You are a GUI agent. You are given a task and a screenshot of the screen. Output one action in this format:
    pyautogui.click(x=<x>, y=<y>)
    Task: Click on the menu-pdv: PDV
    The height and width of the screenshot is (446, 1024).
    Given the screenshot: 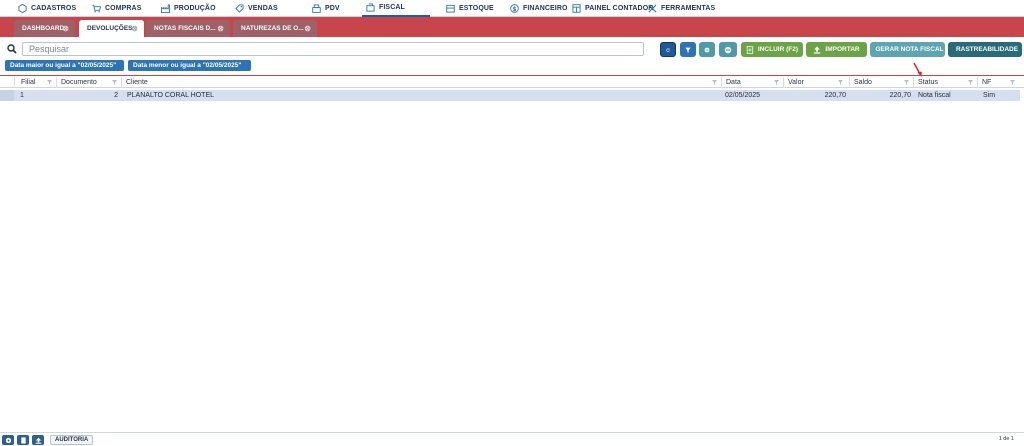 What is the action you would take?
    pyautogui.click(x=326, y=8)
    